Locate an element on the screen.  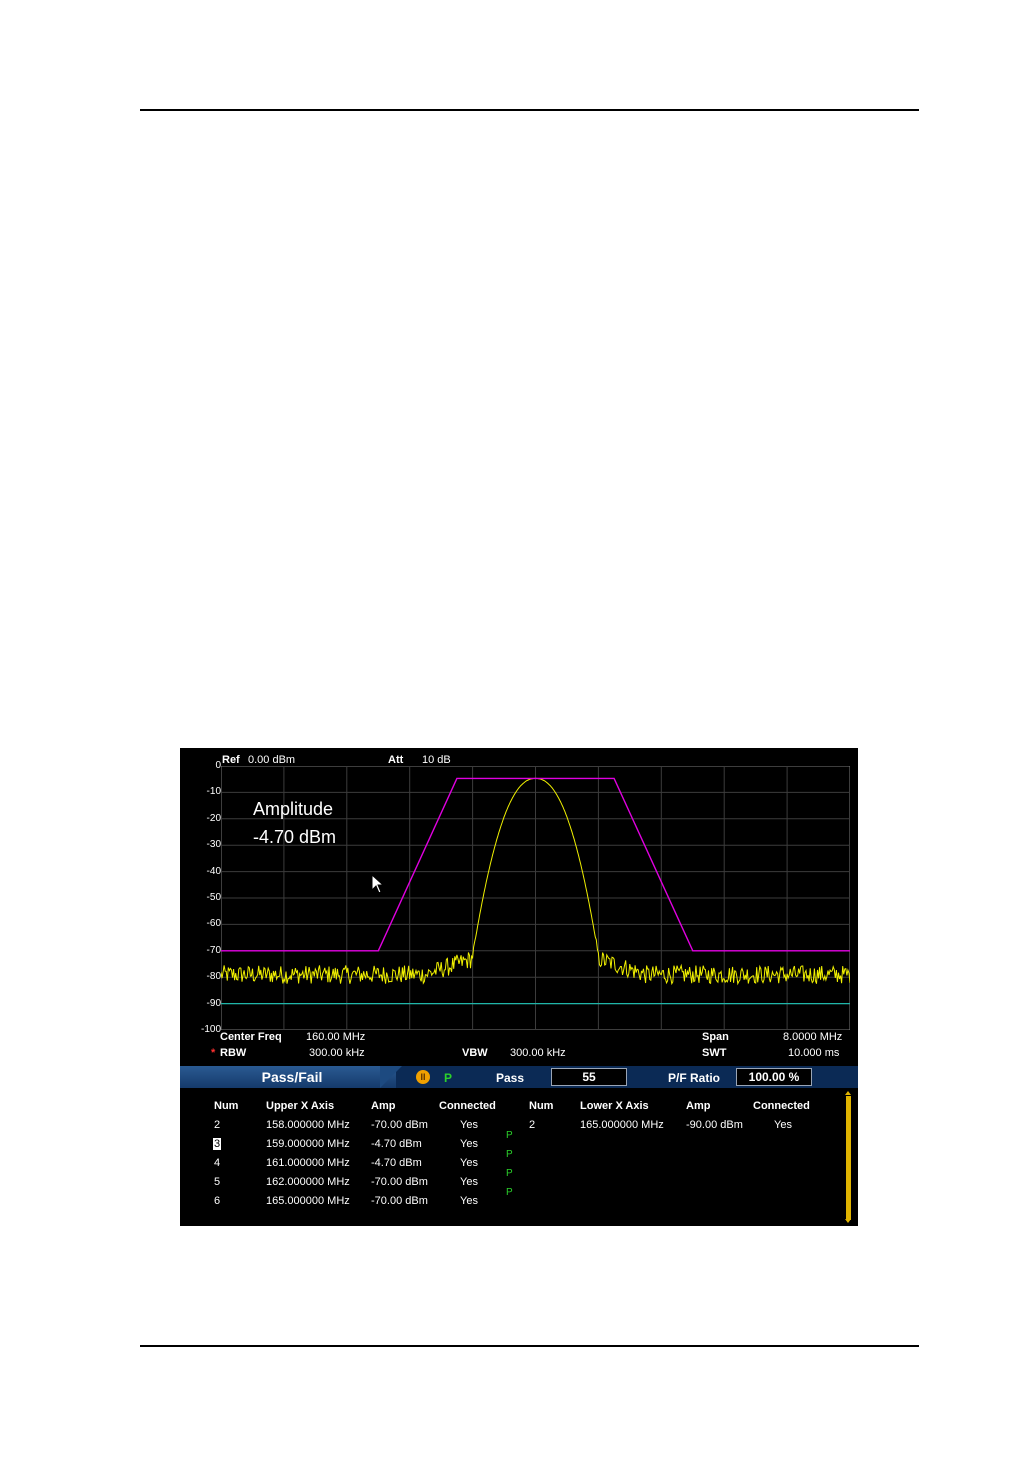
y-tick-label: -60 is located at coordinates (213, 924).